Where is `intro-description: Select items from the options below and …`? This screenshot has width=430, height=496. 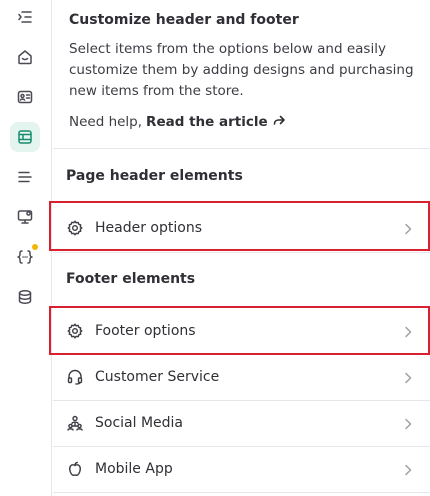 intro-description: Select items from the options below and … is located at coordinates (241, 70).